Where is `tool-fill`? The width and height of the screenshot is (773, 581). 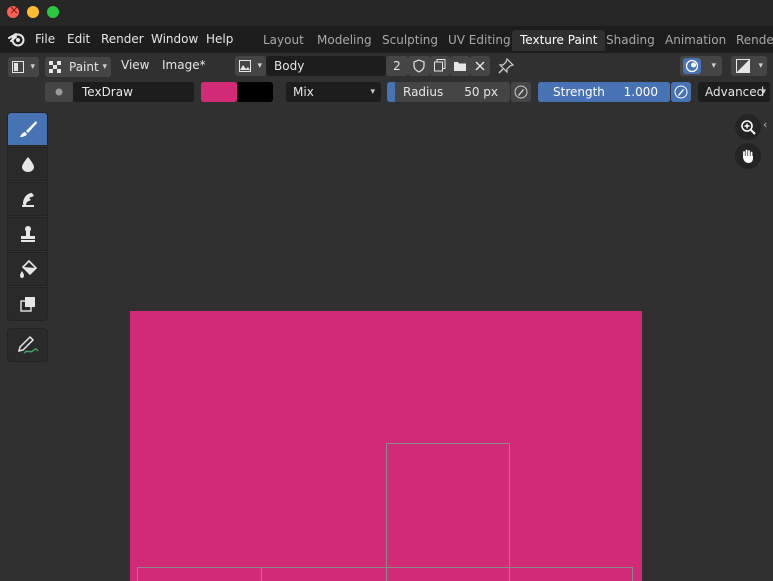
tool-fill is located at coordinates (27, 269).